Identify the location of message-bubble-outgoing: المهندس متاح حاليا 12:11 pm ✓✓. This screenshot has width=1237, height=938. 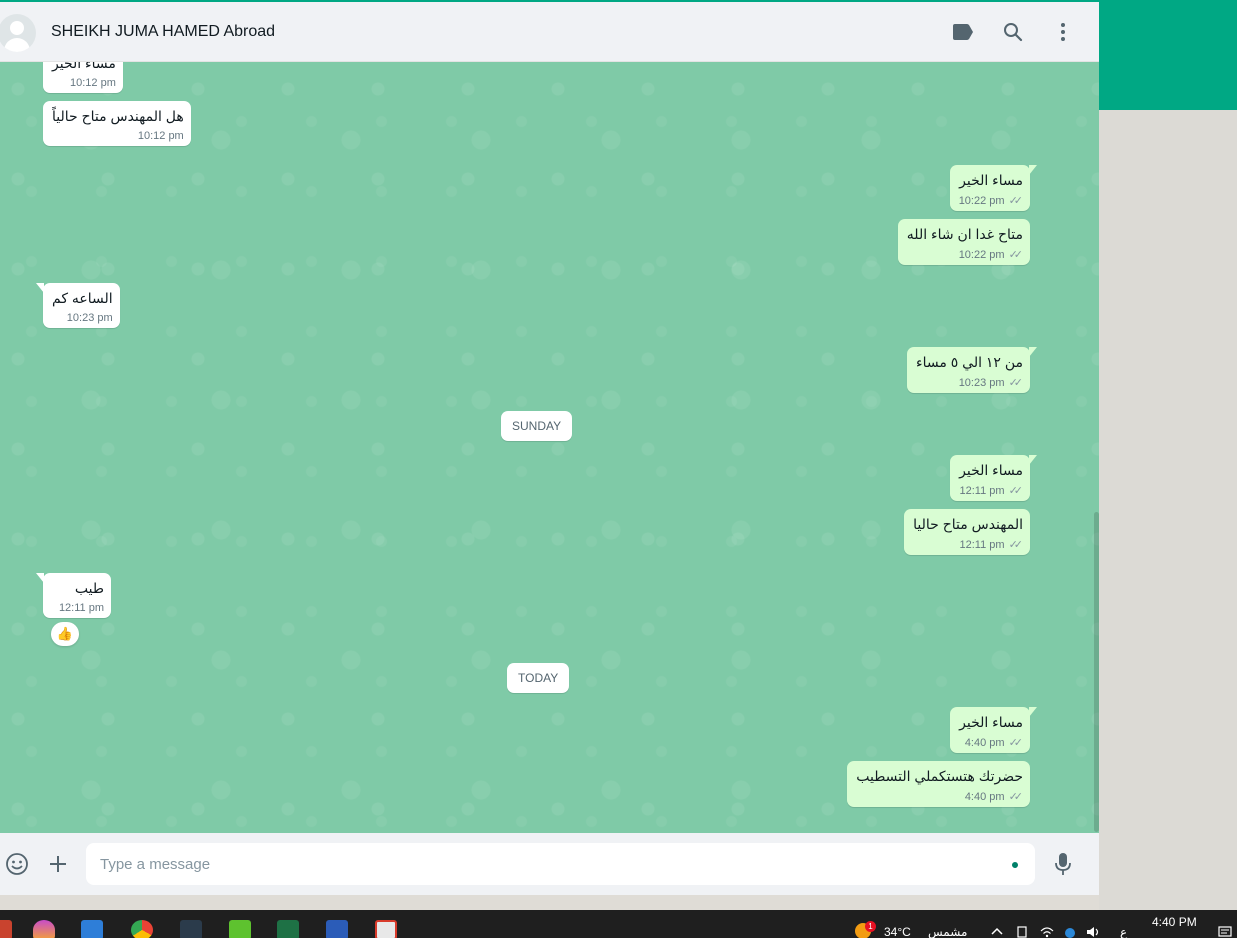
(967, 532).